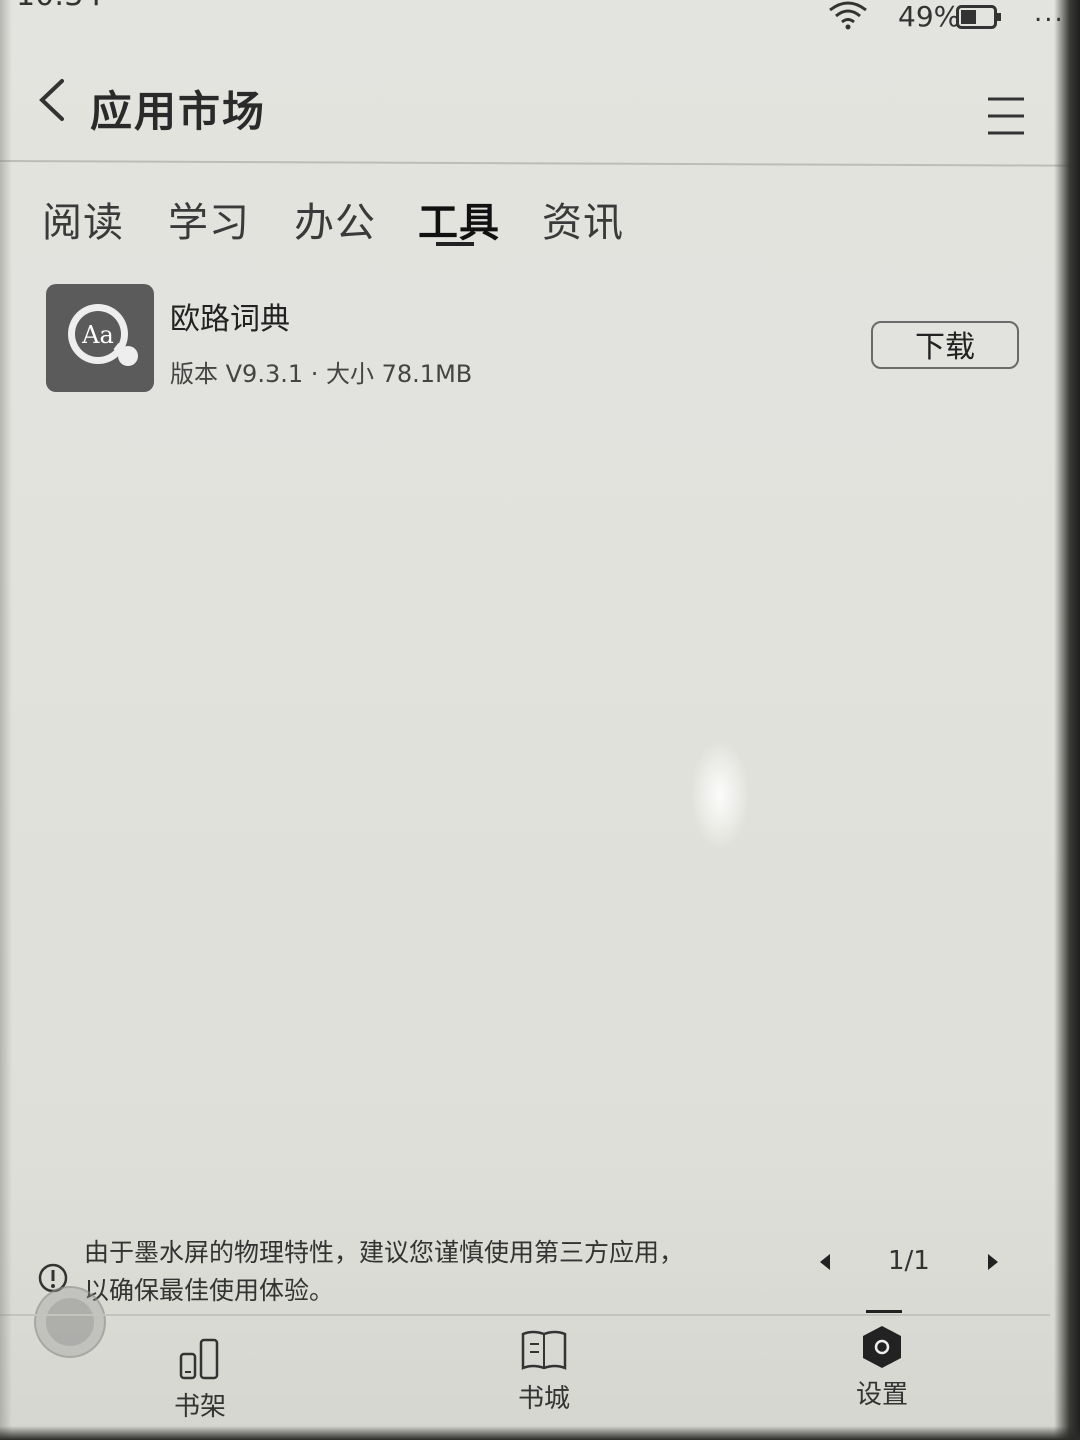 The width and height of the screenshot is (1080, 1440). I want to click on battery-icon, so click(978, 17).